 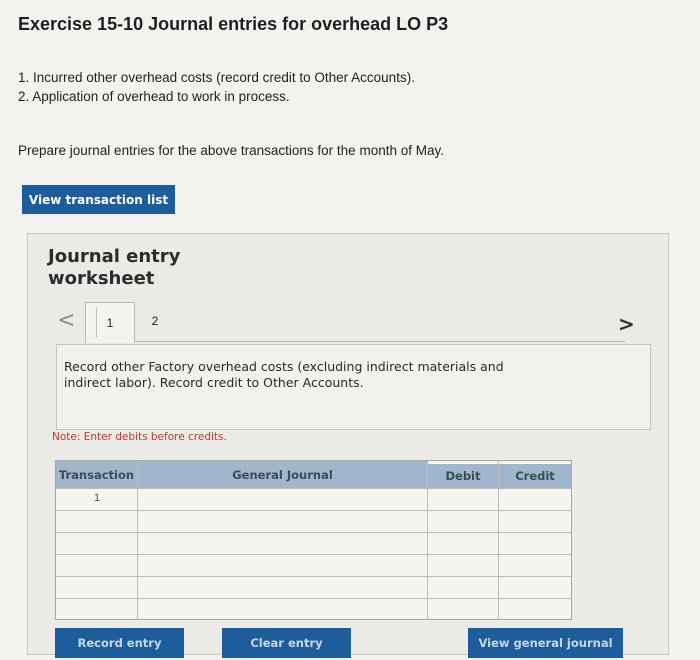 What do you see at coordinates (626, 324) in the screenshot?
I see `chevron-right-icon: >` at bounding box center [626, 324].